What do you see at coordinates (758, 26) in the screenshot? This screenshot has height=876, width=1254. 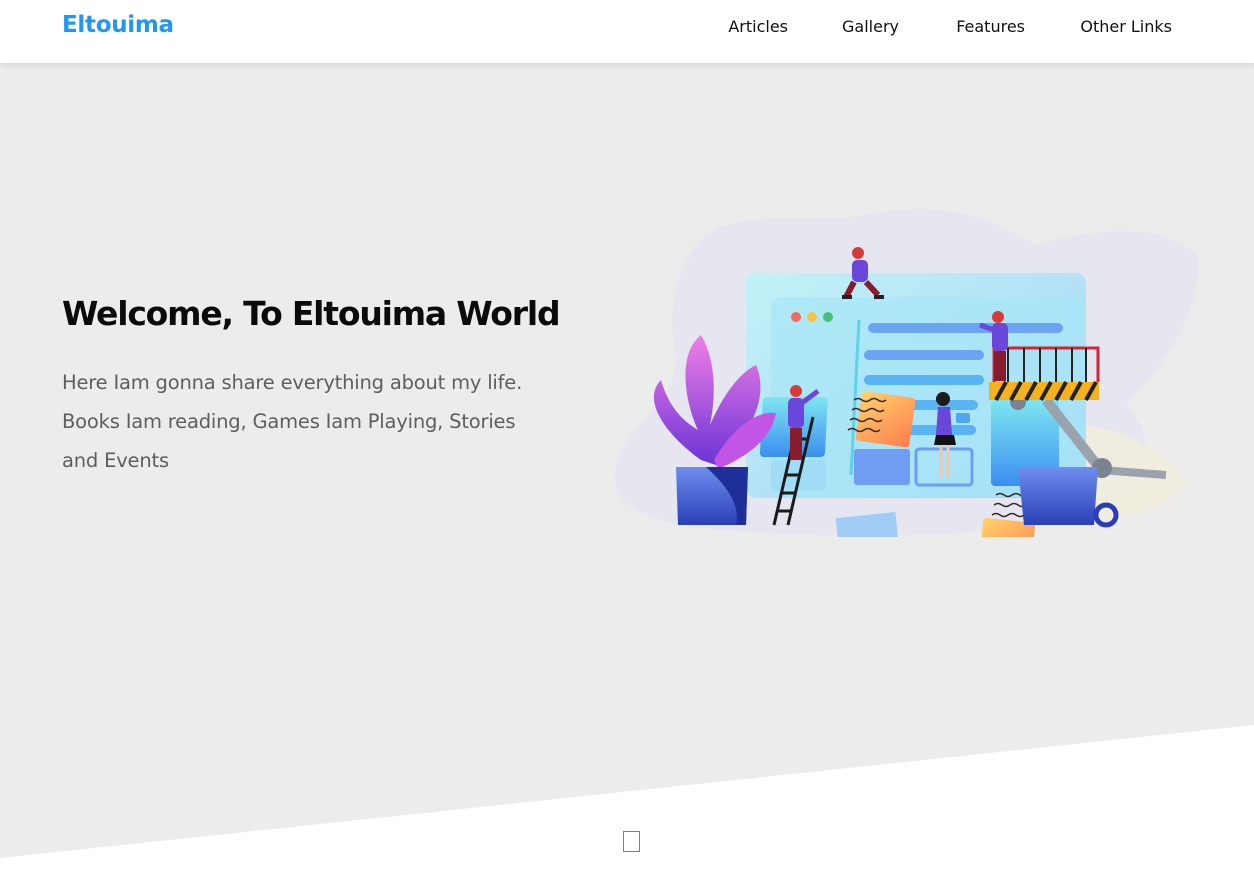 I see `nav-link-articles: Articles` at bounding box center [758, 26].